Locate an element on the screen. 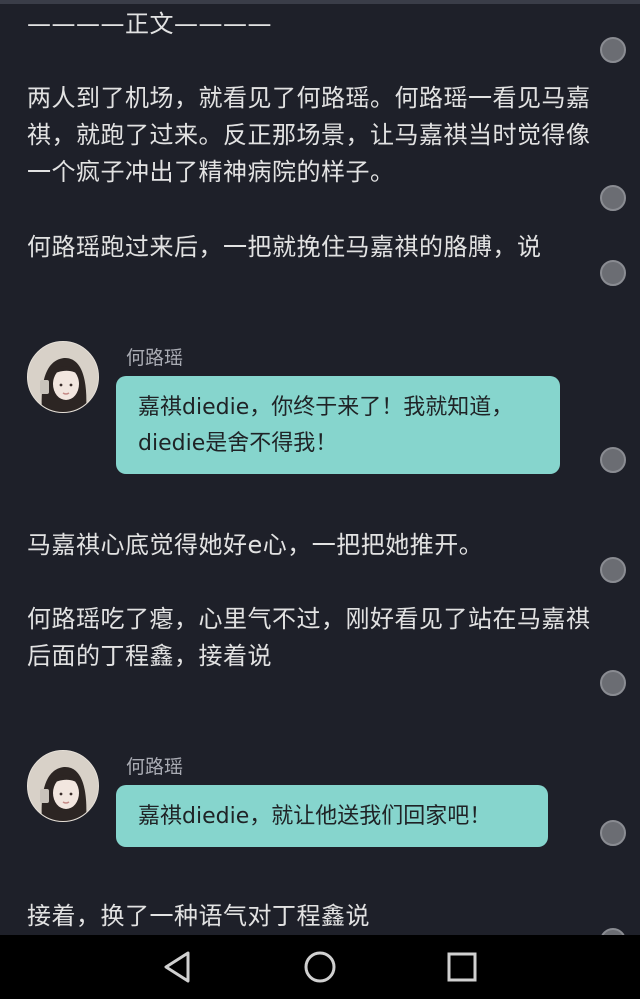 The image size is (640, 999). home-button is located at coordinates (320, 967).